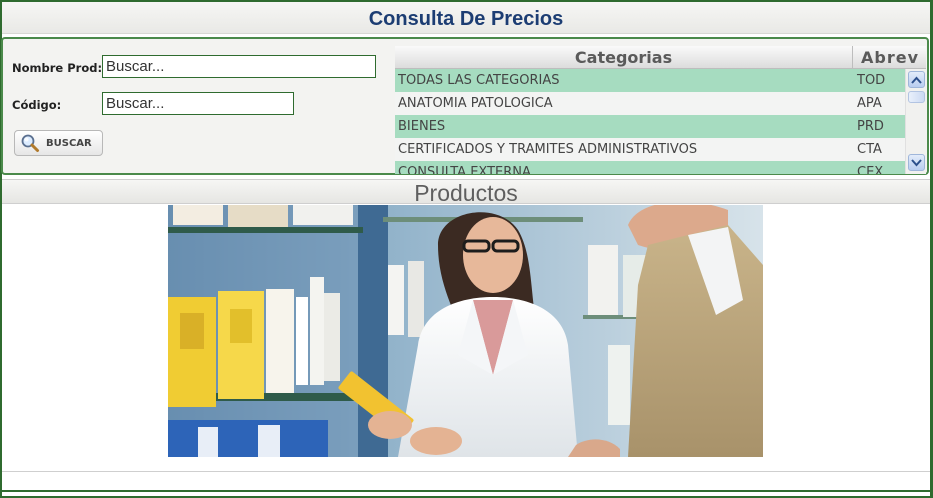  Describe the element at coordinates (37, 105) in the screenshot. I see `codigo-label: Código:` at that location.